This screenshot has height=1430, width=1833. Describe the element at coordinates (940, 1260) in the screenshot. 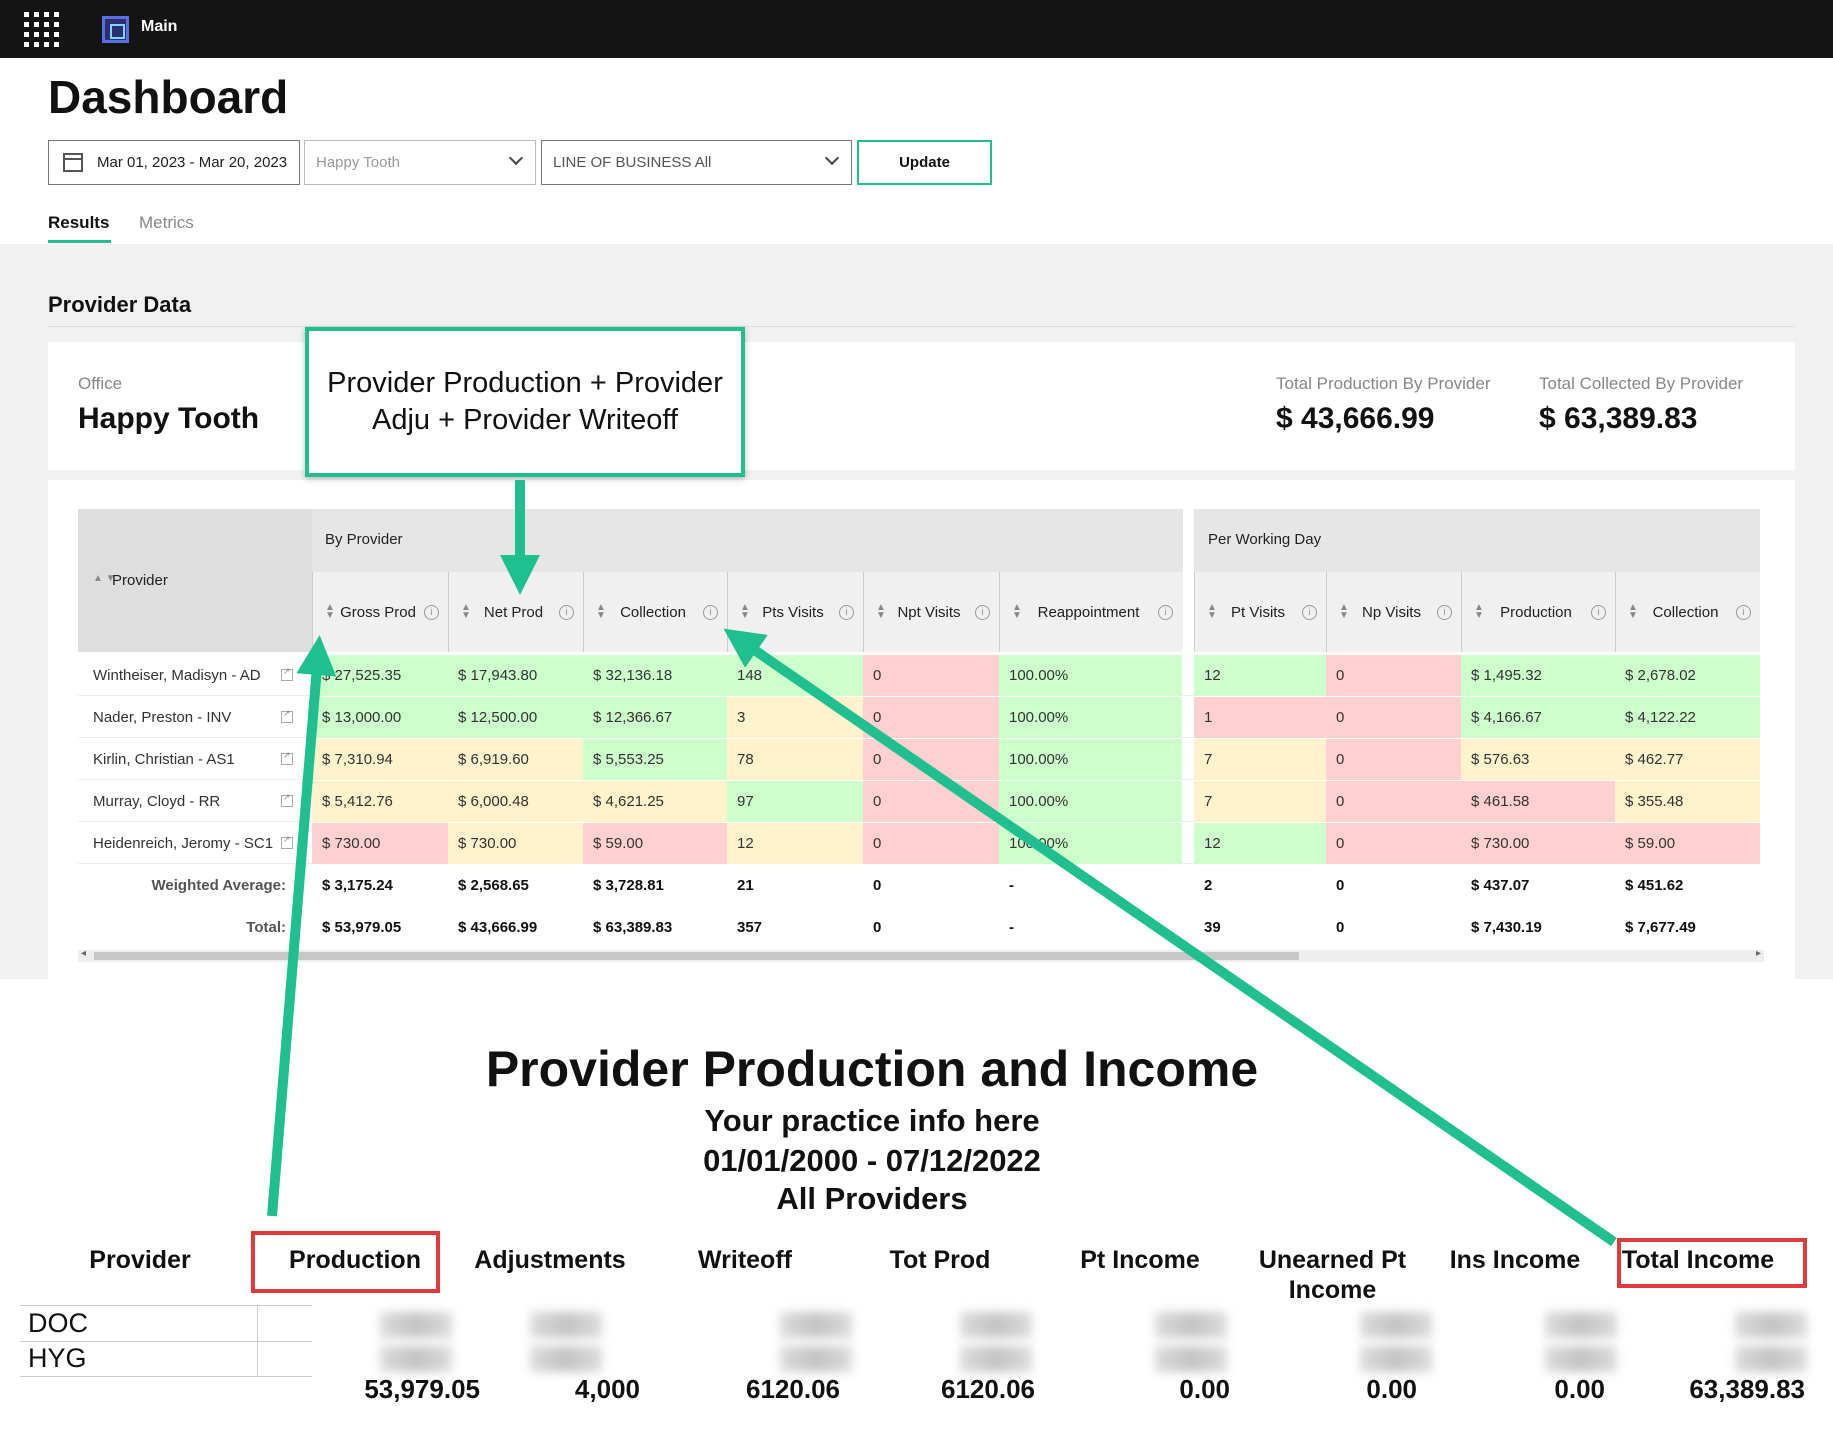

I see `report-column-header: Tot Prod` at that location.